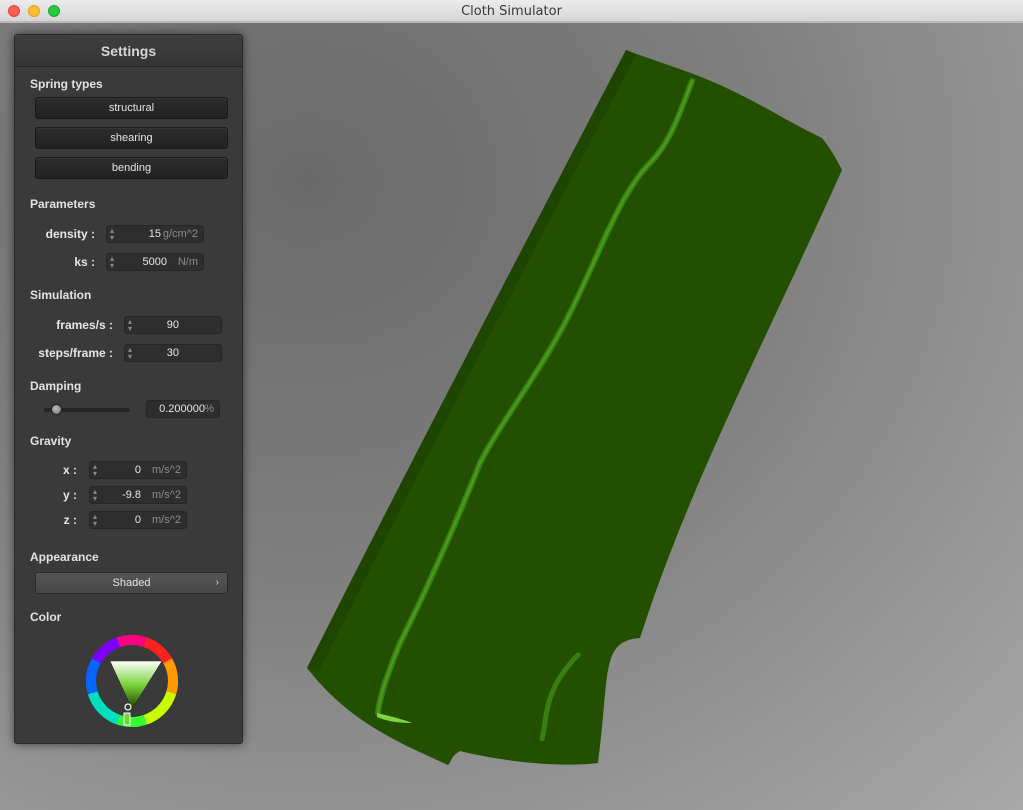 Image resolution: width=1023 pixels, height=810 pixels. What do you see at coordinates (131, 108) in the screenshot?
I see `structural-button: structural` at bounding box center [131, 108].